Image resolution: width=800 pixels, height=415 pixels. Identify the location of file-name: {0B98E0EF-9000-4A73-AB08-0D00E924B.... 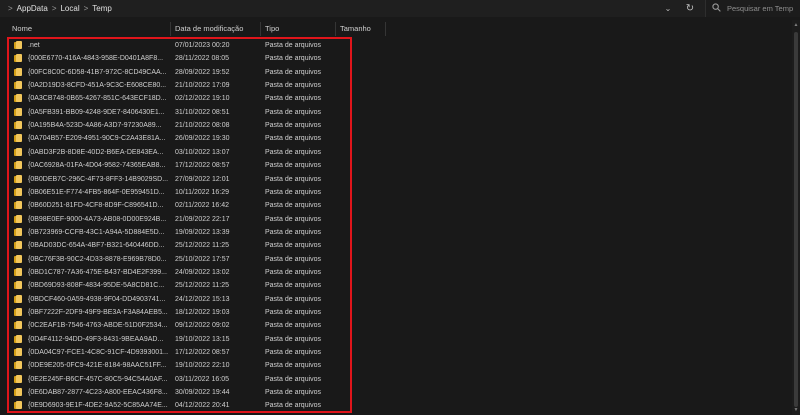
(97, 219).